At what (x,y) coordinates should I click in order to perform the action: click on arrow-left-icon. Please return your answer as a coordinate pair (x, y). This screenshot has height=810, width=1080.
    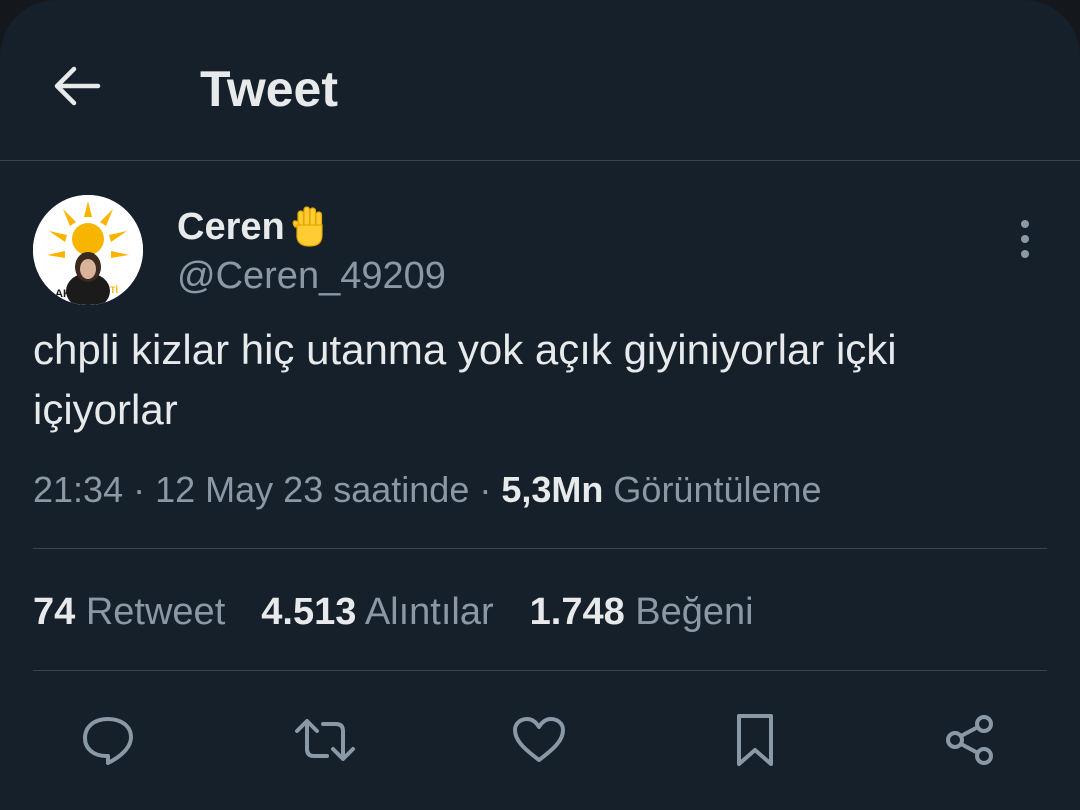
    Looking at the image, I should click on (77, 86).